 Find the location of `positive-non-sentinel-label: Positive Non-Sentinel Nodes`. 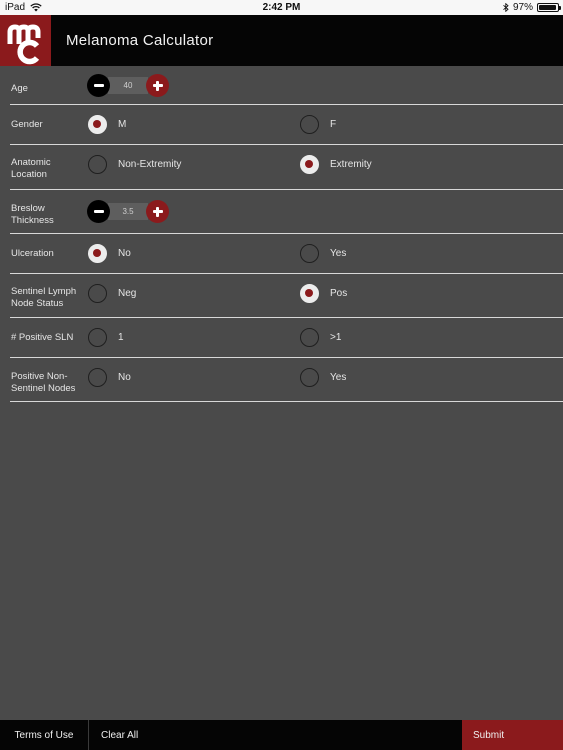

positive-non-sentinel-label: Positive Non-Sentinel Nodes is located at coordinates (43, 382).